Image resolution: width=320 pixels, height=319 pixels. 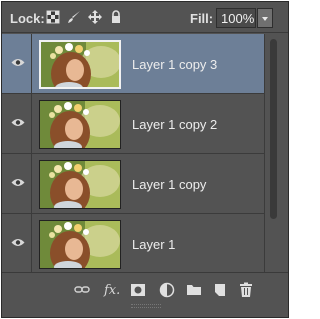 What do you see at coordinates (220, 290) in the screenshot?
I see `new-layer-icon` at bounding box center [220, 290].